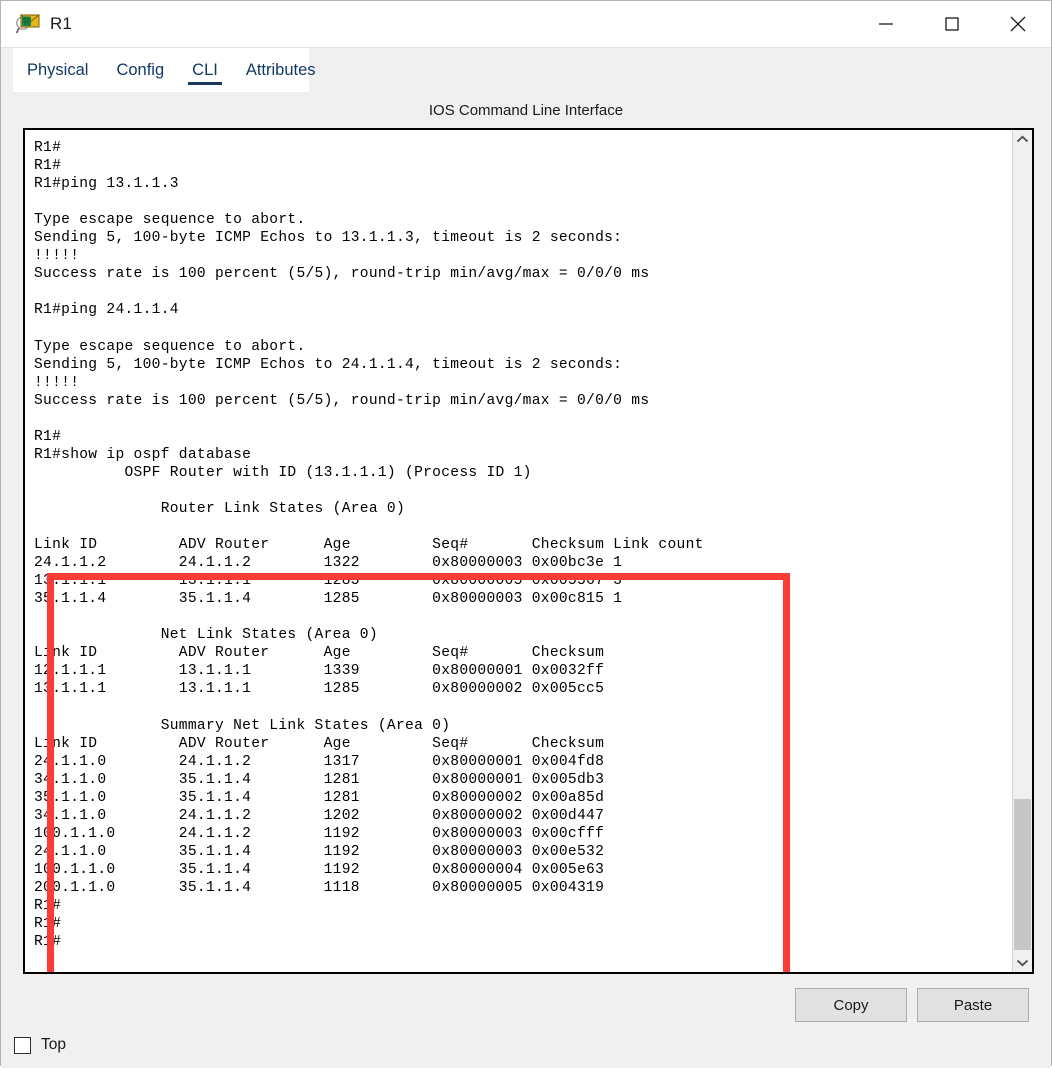 The image size is (1052, 1068). Describe the element at coordinates (206, 635) in the screenshot. I see `terminal-line: Net Link States (Area 0)` at that location.